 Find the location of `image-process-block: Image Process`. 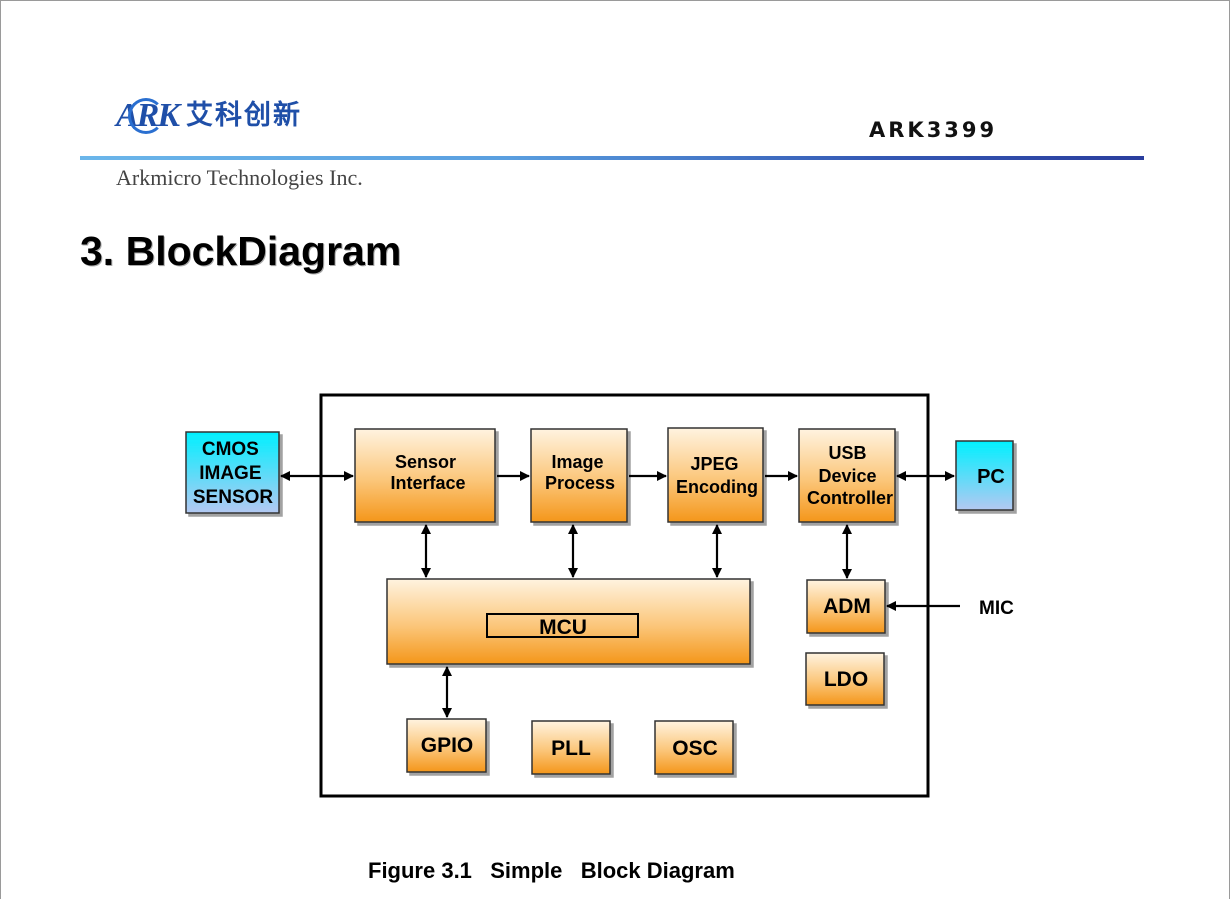

image-process-block: Image Process is located at coordinates (579, 475).